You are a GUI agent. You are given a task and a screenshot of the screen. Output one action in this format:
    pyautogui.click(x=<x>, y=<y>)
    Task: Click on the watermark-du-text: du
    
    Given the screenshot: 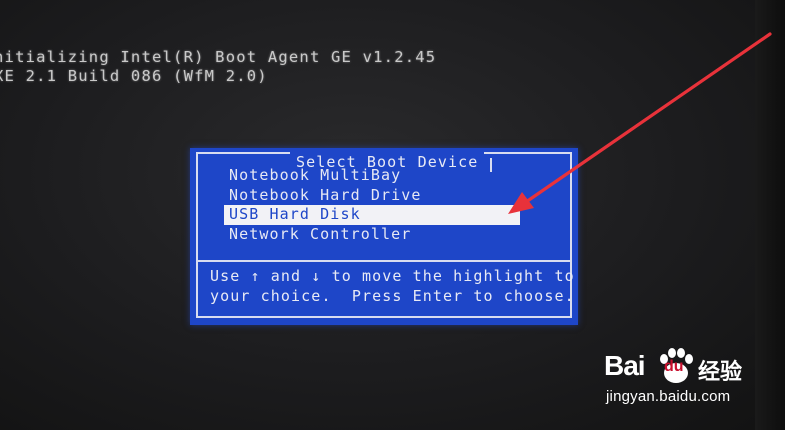 What is the action you would take?
    pyautogui.click(x=674, y=366)
    